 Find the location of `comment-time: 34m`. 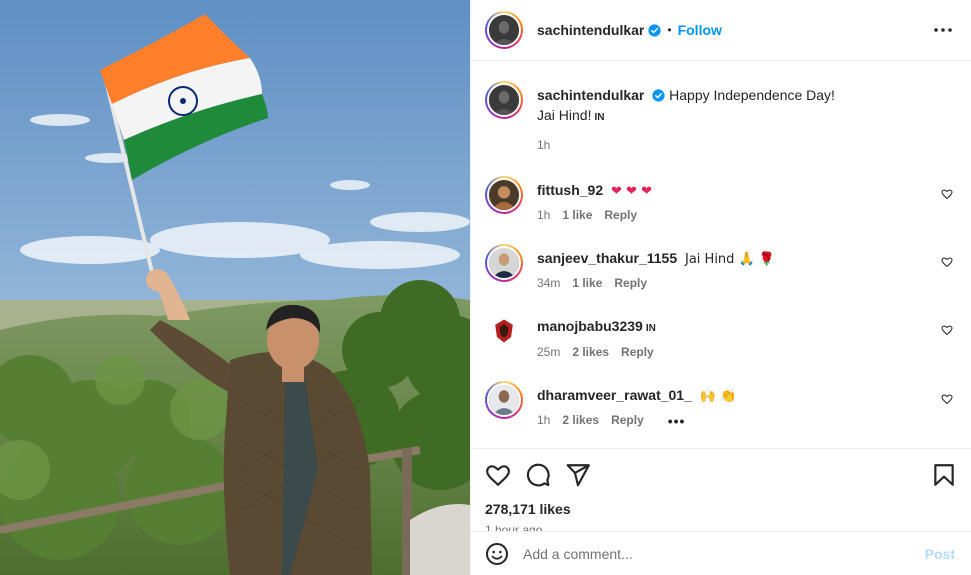

comment-time: 34m is located at coordinates (548, 283).